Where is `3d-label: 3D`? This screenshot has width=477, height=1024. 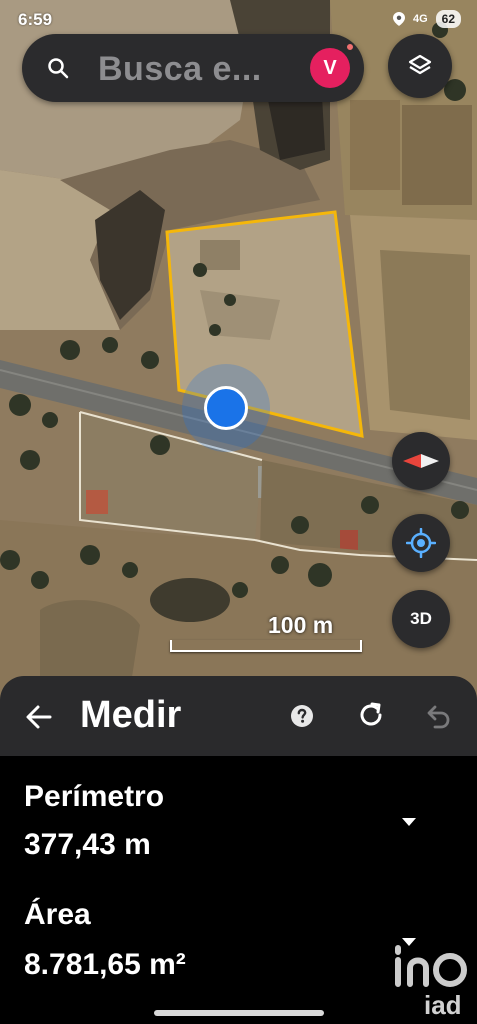
3d-label: 3D is located at coordinates (421, 618).